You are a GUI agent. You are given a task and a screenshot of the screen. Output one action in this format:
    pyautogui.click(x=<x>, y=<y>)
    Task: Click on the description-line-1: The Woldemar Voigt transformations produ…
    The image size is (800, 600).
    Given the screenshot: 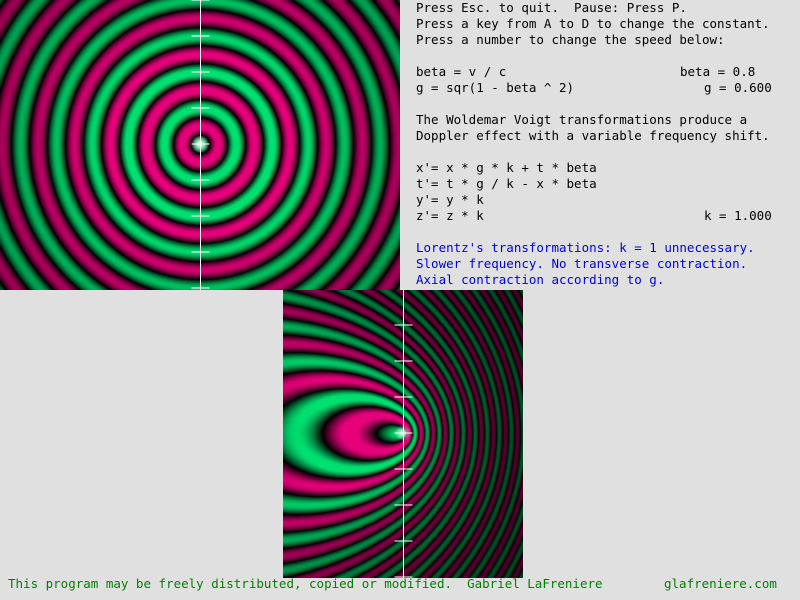 What is the action you would take?
    pyautogui.click(x=582, y=119)
    